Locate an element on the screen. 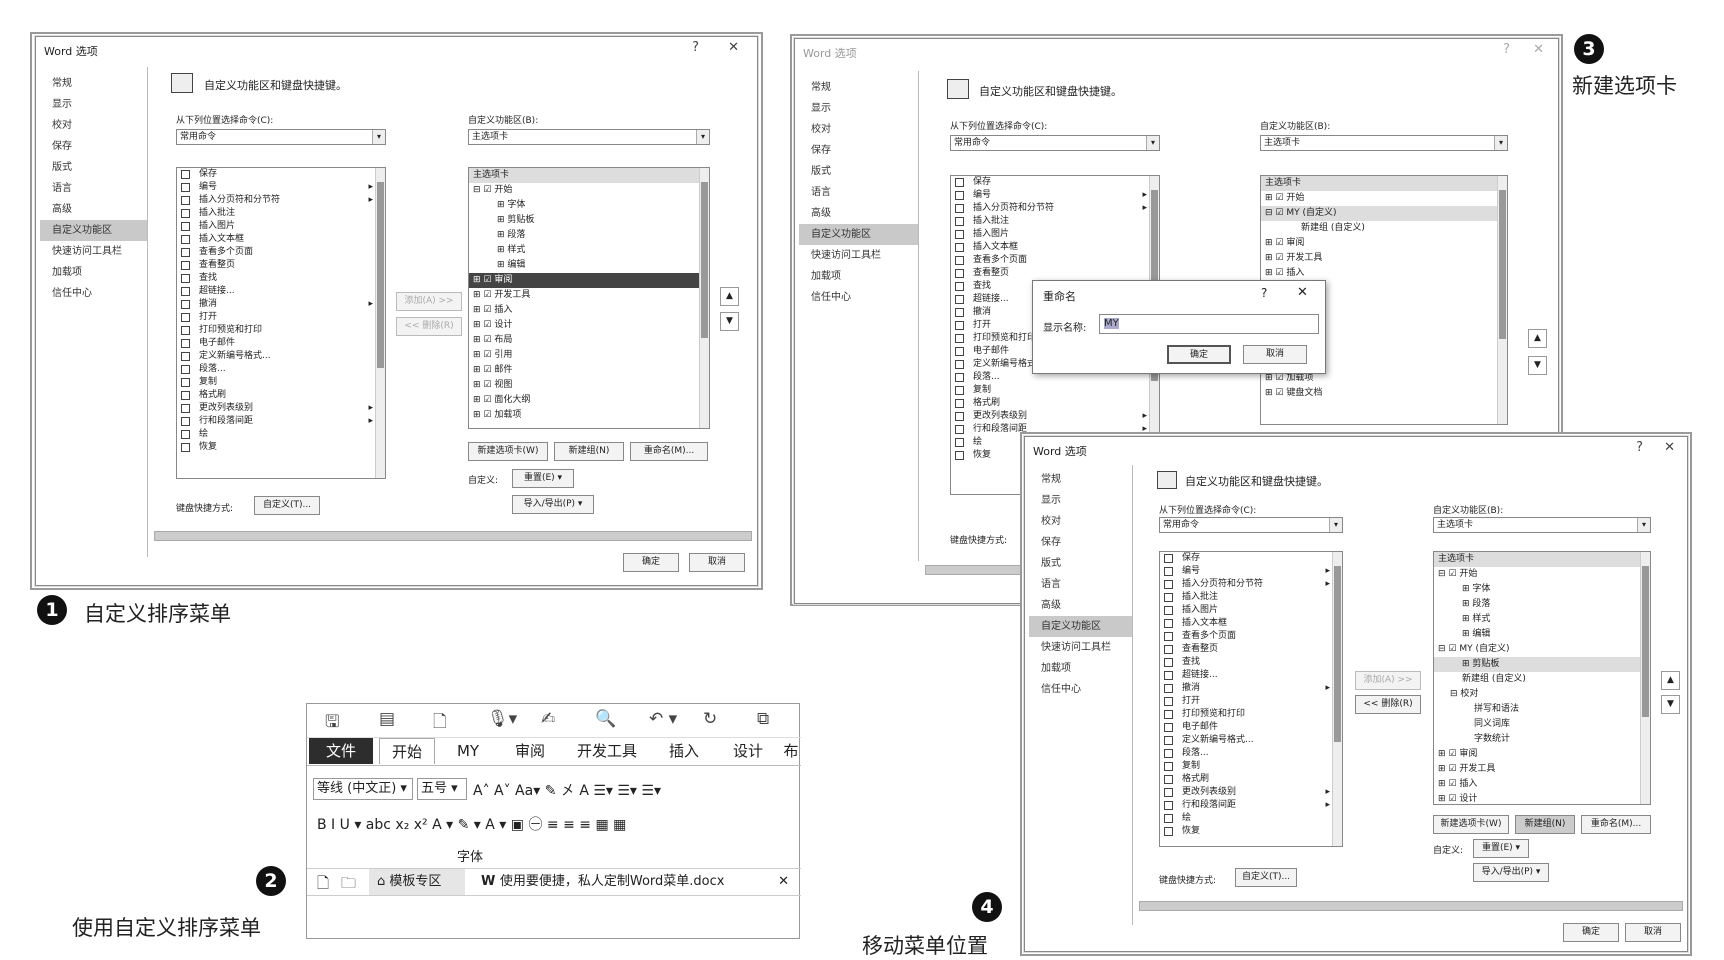 Image resolution: width=1724 pixels, height=960 pixels. help-icon: ? is located at coordinates (1639, 447).